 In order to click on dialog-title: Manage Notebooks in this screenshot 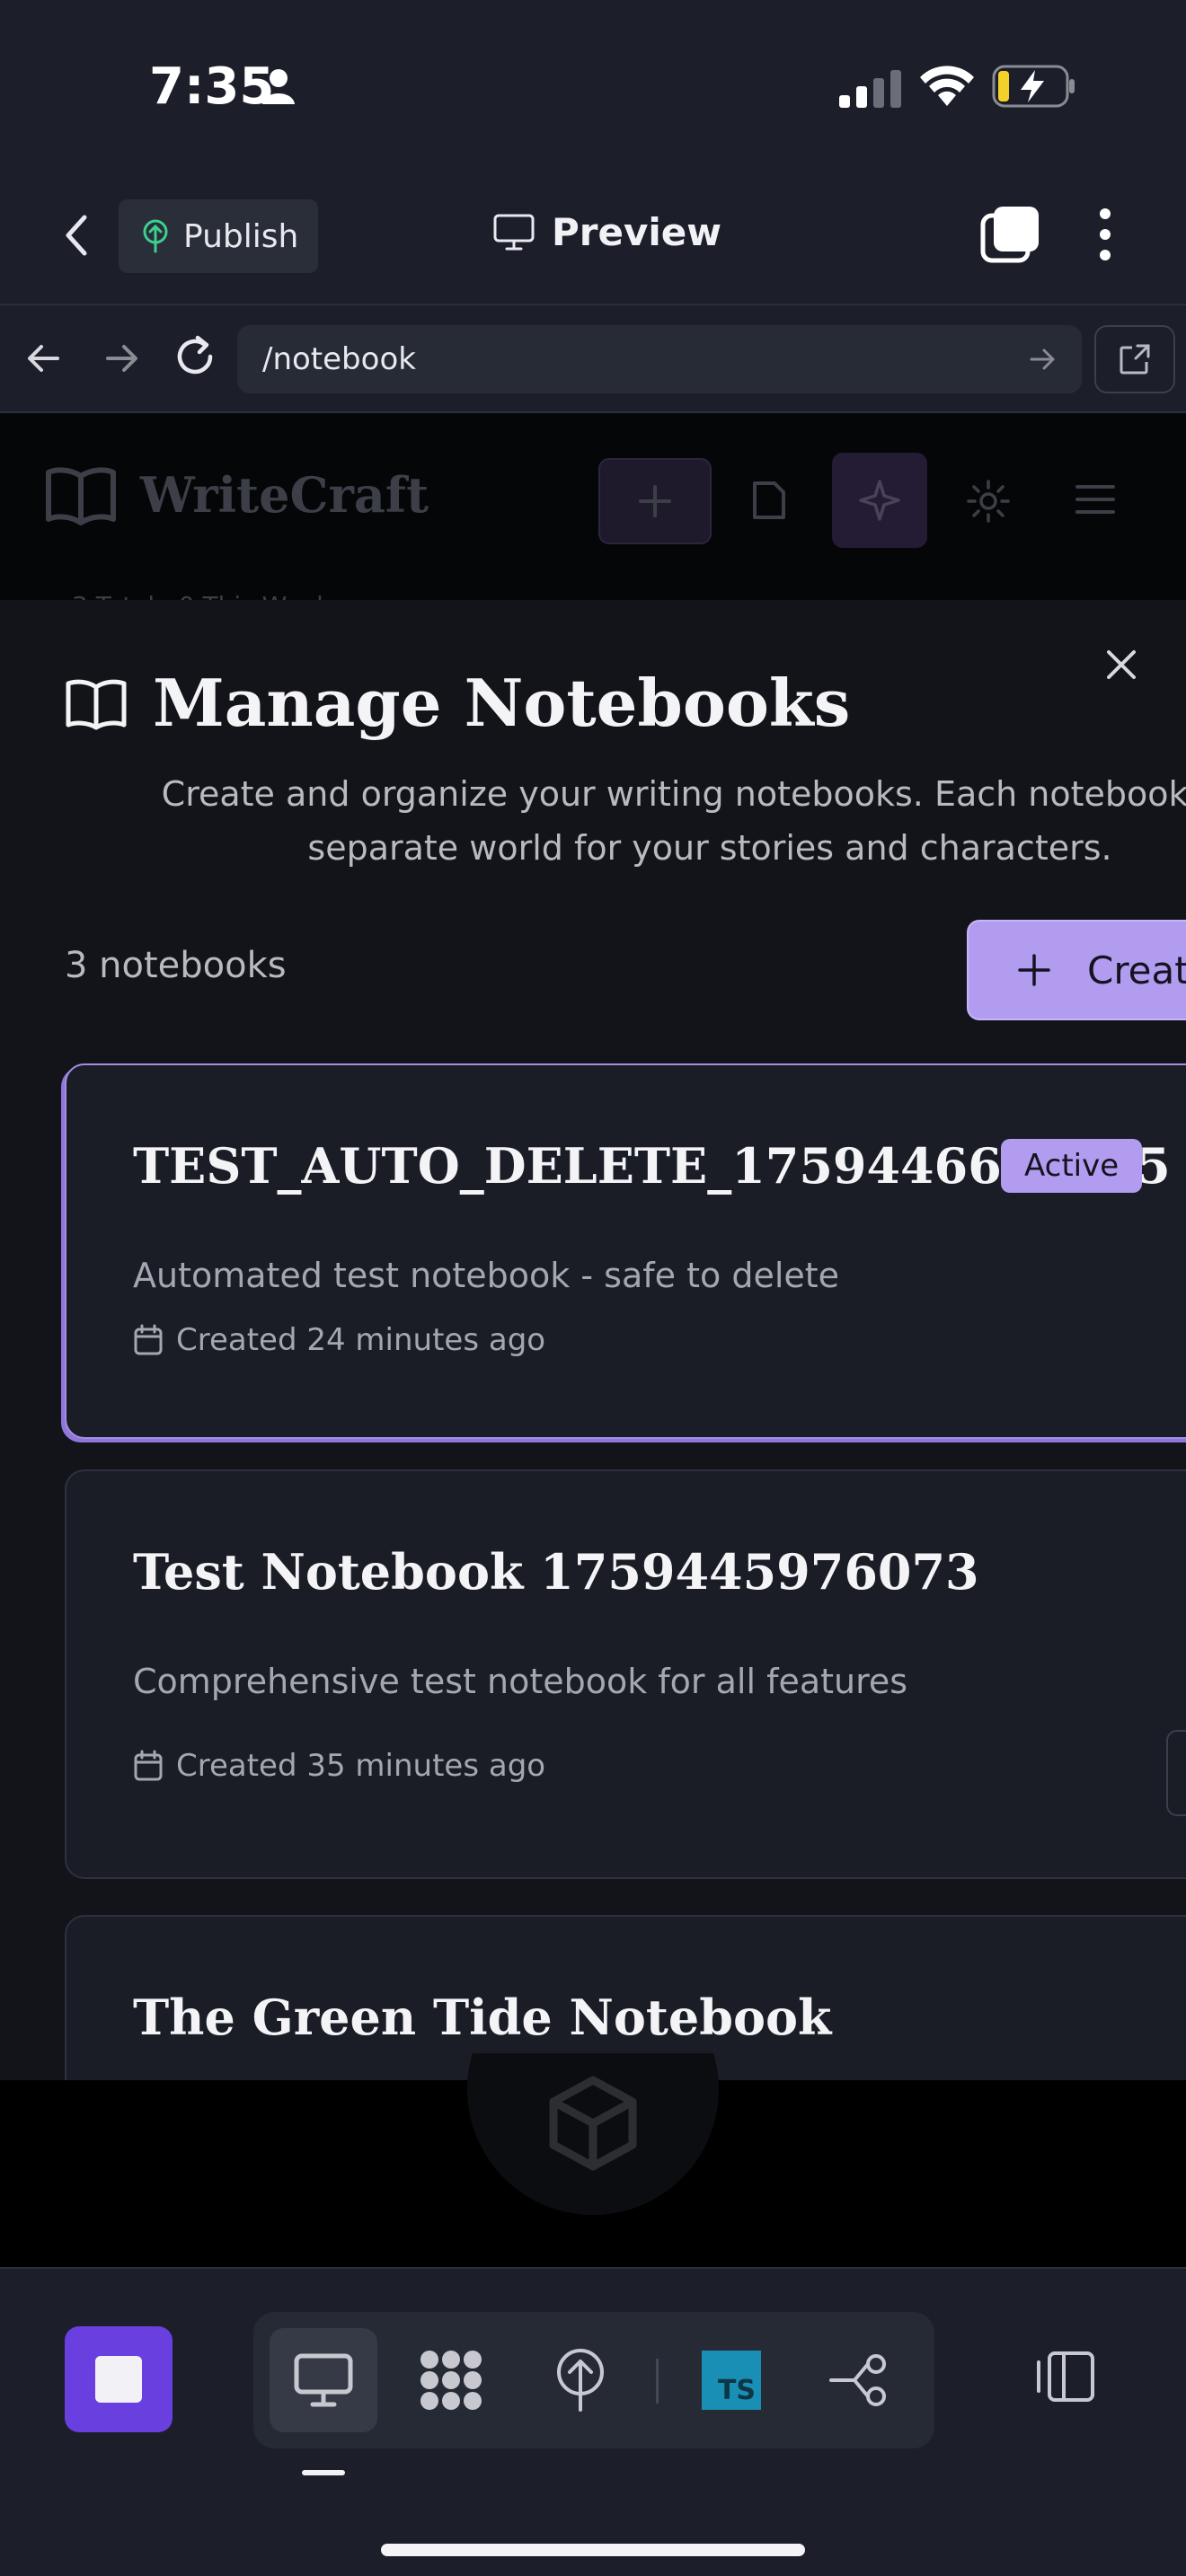, I will do `click(502, 703)`.